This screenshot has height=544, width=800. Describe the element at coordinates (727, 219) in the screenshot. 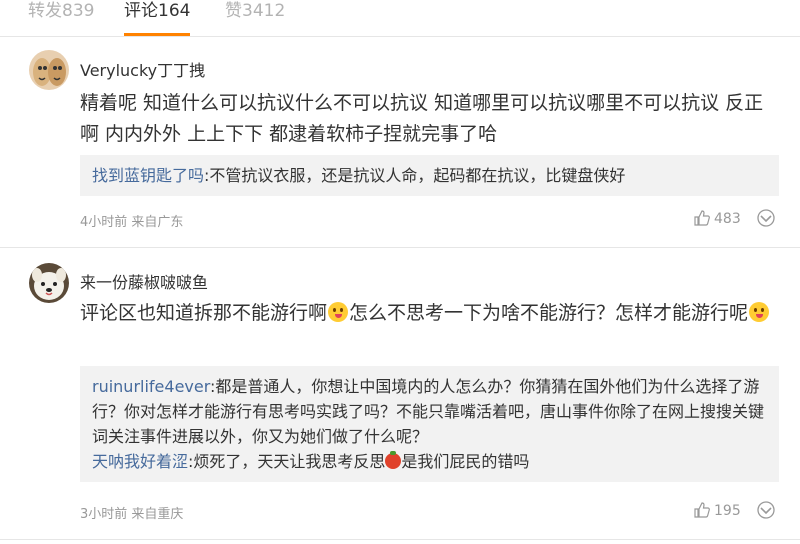

I see `like-count: 483` at that location.